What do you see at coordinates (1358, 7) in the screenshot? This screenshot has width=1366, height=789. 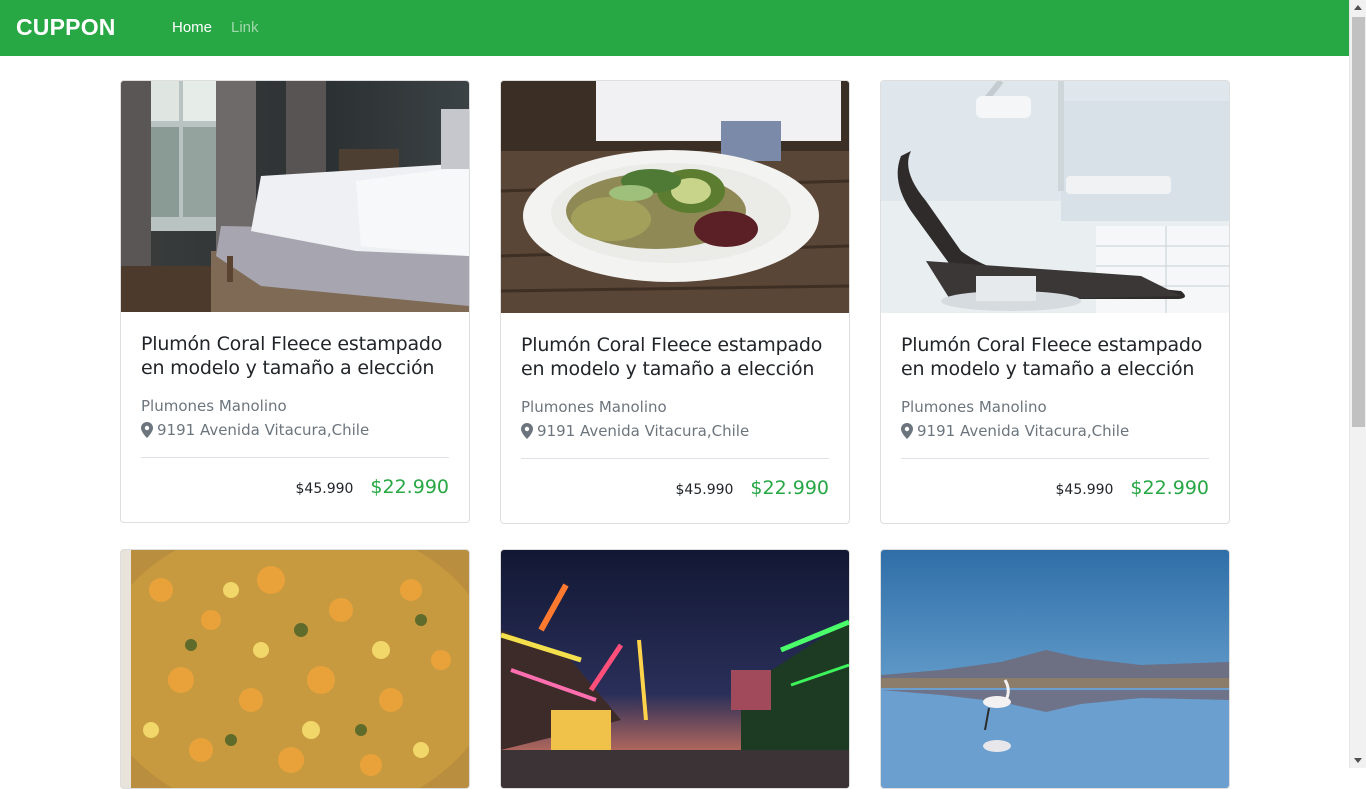 I see `scroll-up-arrow-icon` at bounding box center [1358, 7].